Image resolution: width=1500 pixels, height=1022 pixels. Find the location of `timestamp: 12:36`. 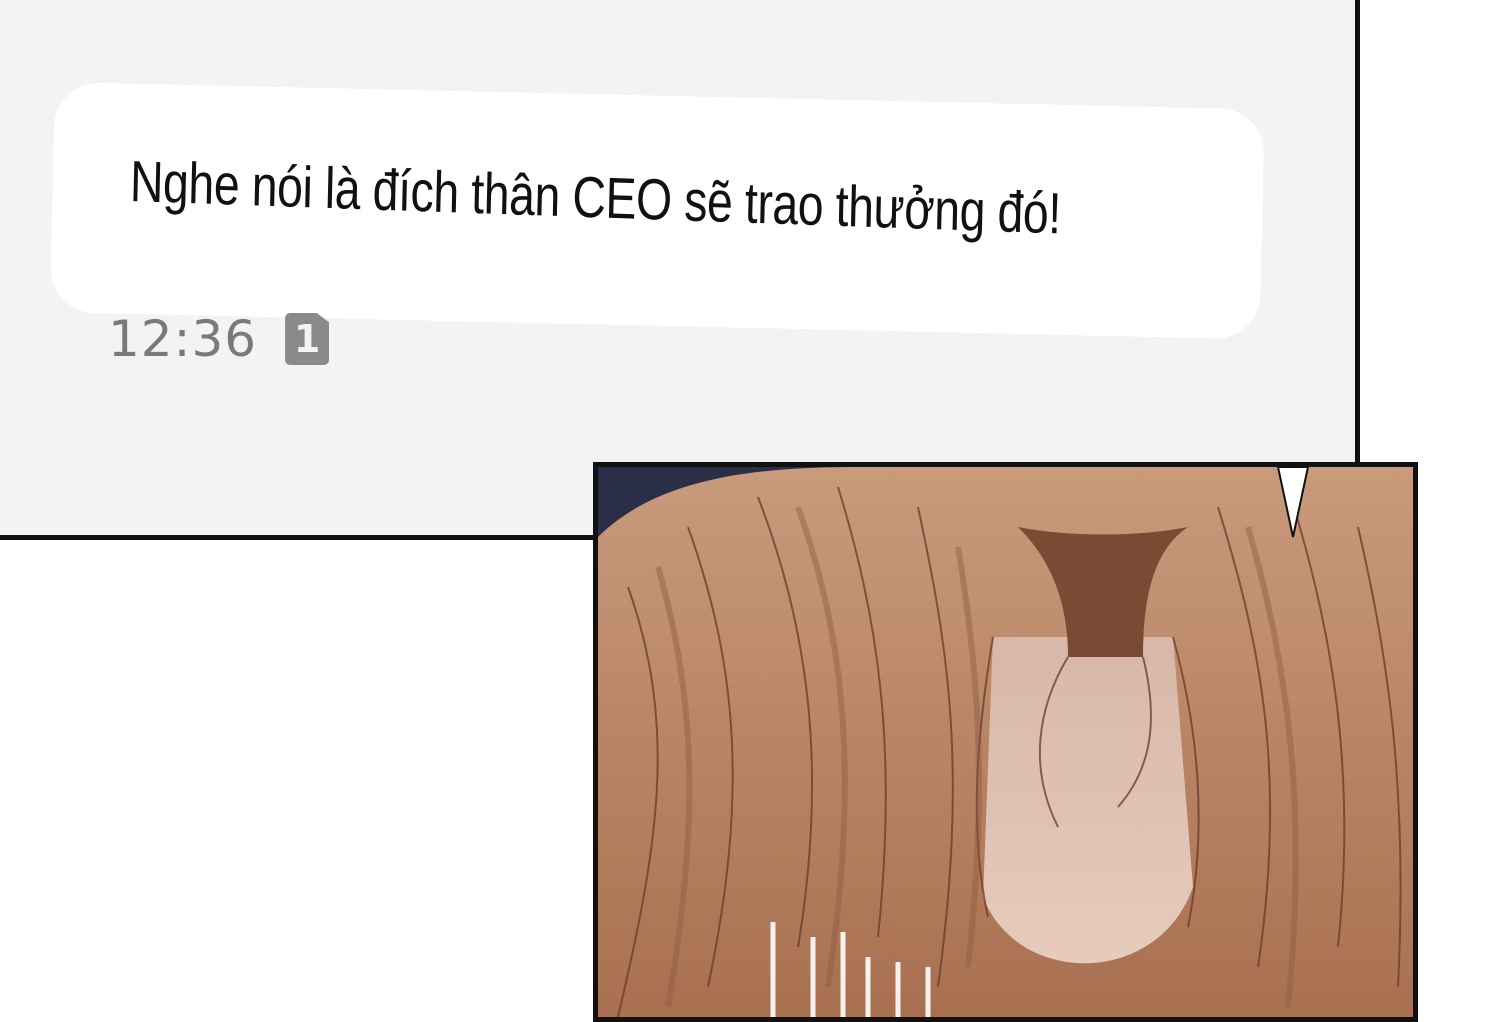

timestamp: 12:36 is located at coordinates (183, 339).